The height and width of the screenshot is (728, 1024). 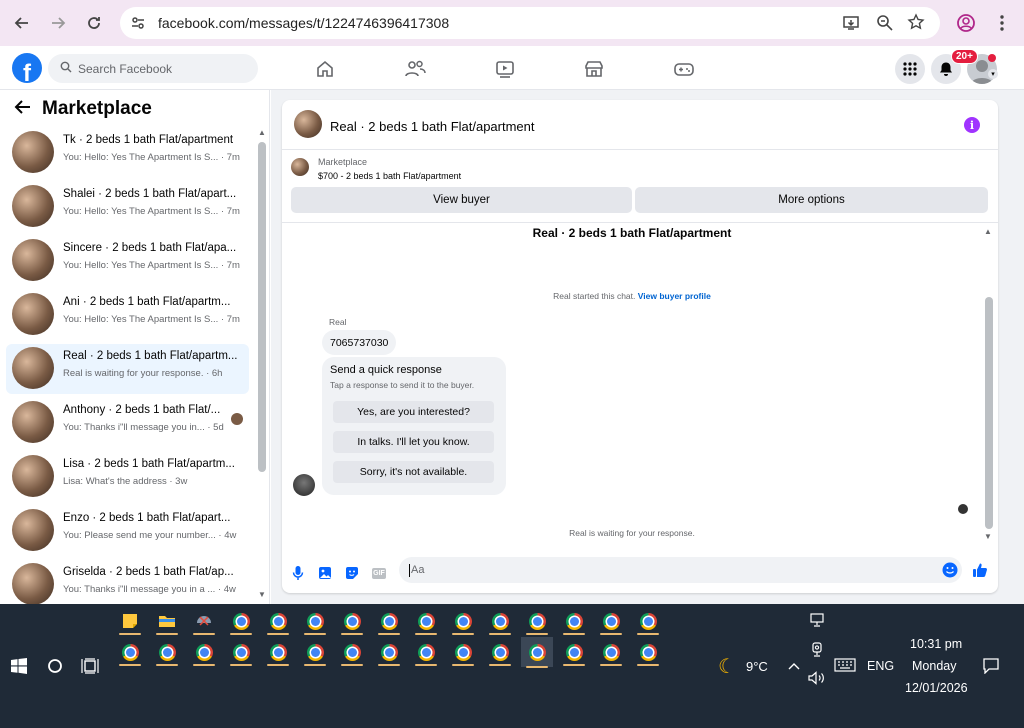 I want to click on account-chevron-down-icon: ▾, so click(x=993, y=74).